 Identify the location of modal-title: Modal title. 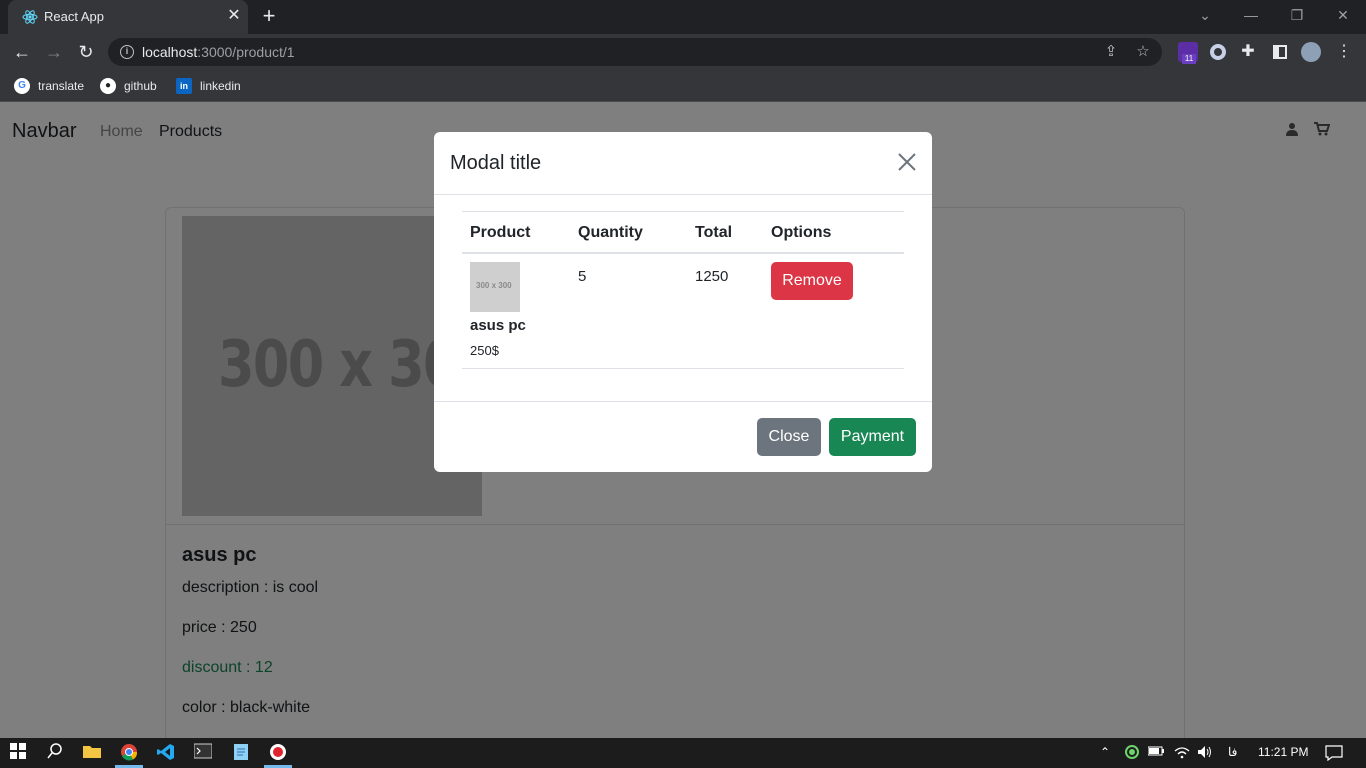
(496, 163).